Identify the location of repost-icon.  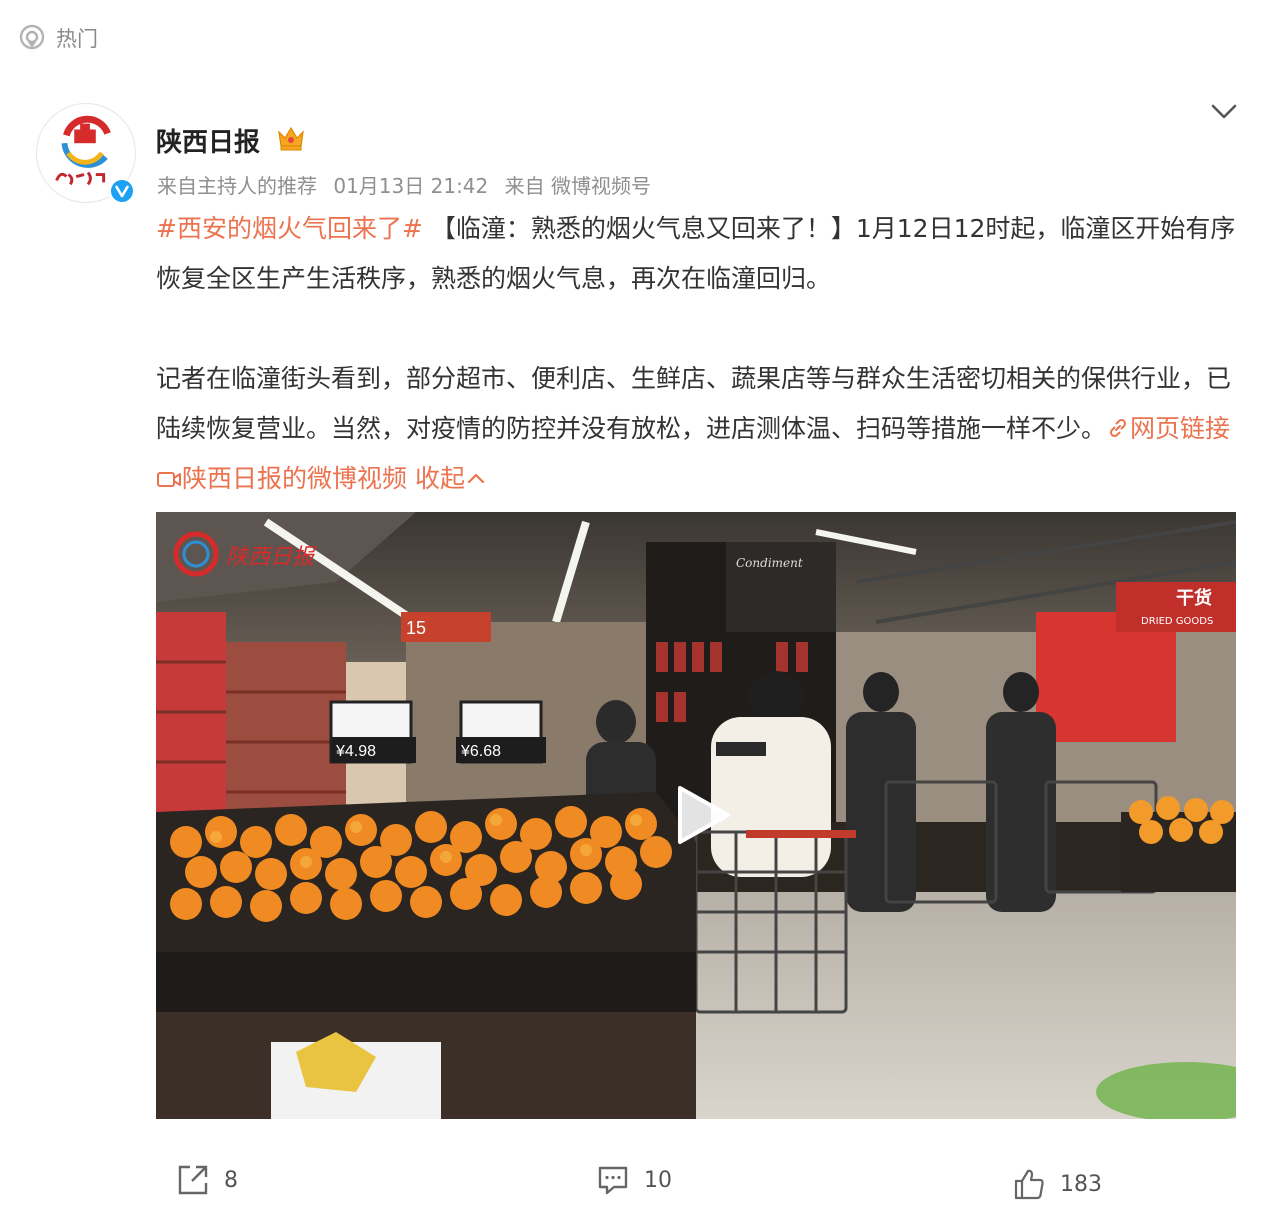
(193, 1180).